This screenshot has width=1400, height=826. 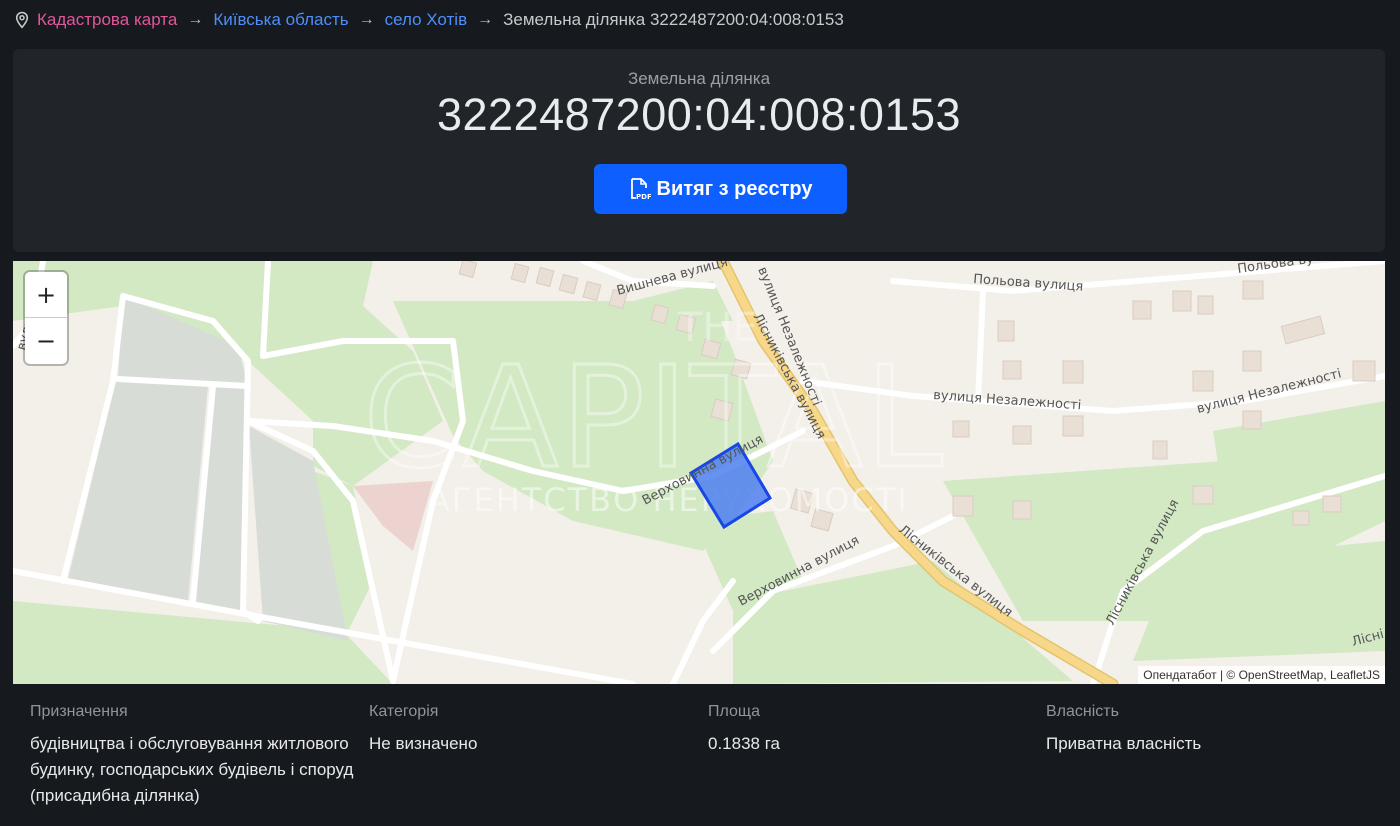 I want to click on detail-label: Призначення, so click(x=79, y=711).